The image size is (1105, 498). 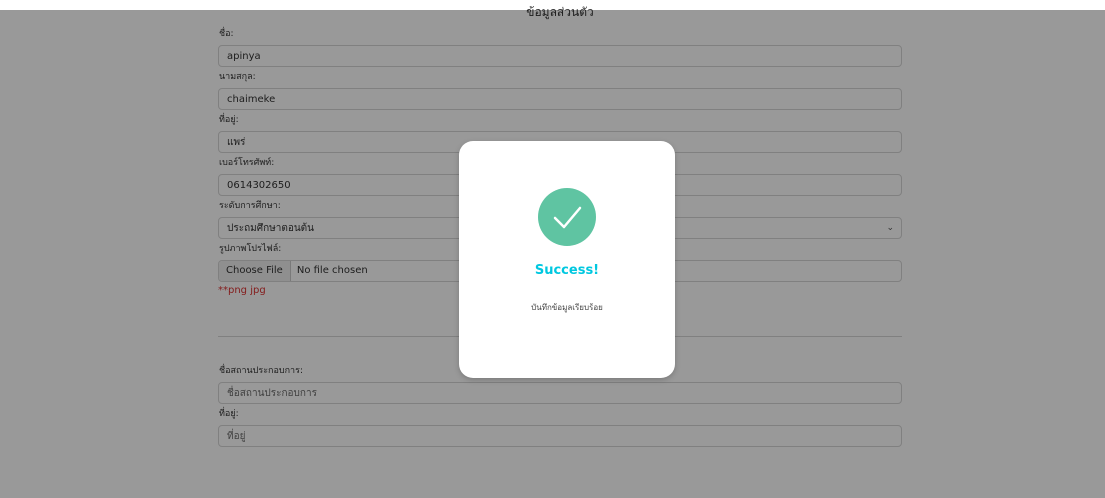 I want to click on success-modal: Success! บันทึกข้อมูลเรียบร้อย, so click(x=567, y=259).